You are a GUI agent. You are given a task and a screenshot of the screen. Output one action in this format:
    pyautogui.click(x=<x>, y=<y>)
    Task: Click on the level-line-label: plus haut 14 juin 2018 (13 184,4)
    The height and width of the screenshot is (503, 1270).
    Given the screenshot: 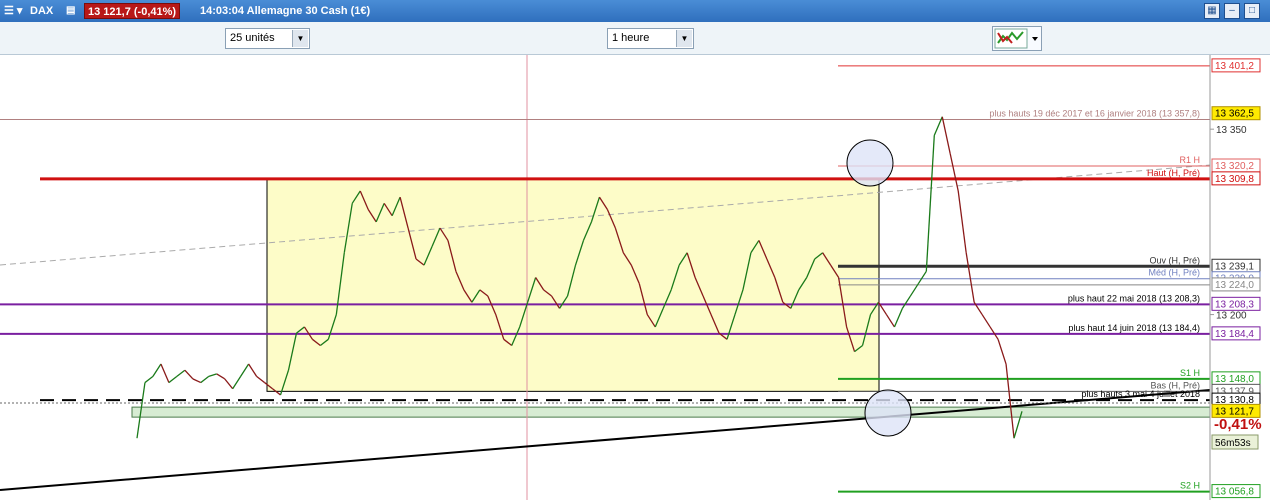 What is the action you would take?
    pyautogui.click(x=1134, y=328)
    